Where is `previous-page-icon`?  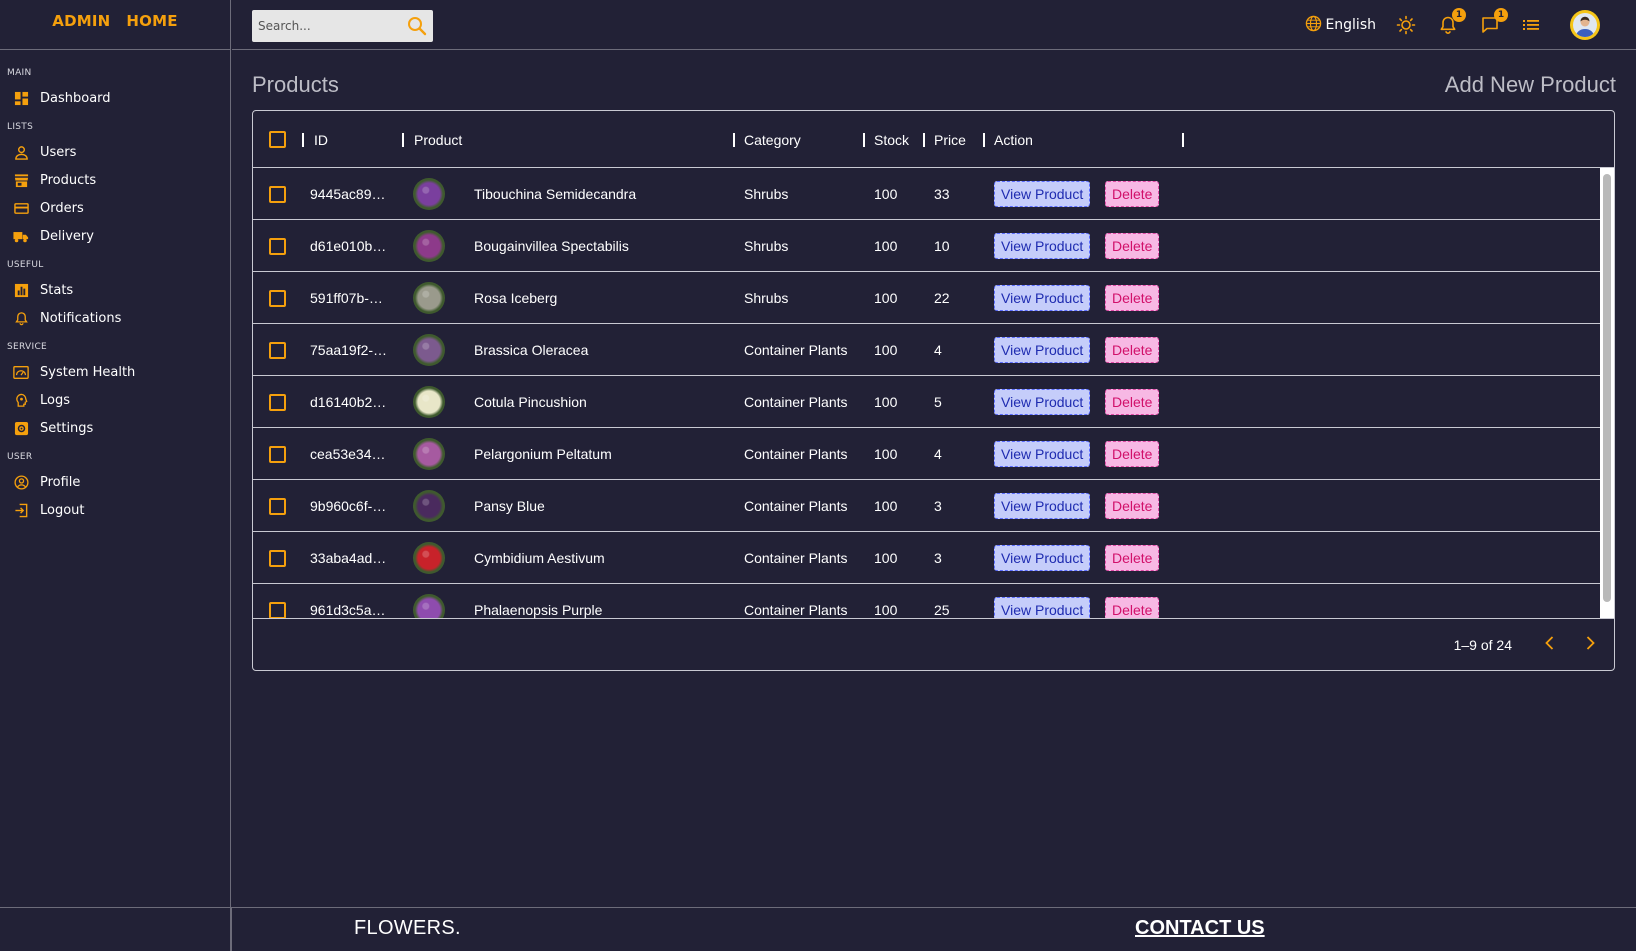
previous-page-icon is located at coordinates (1550, 645).